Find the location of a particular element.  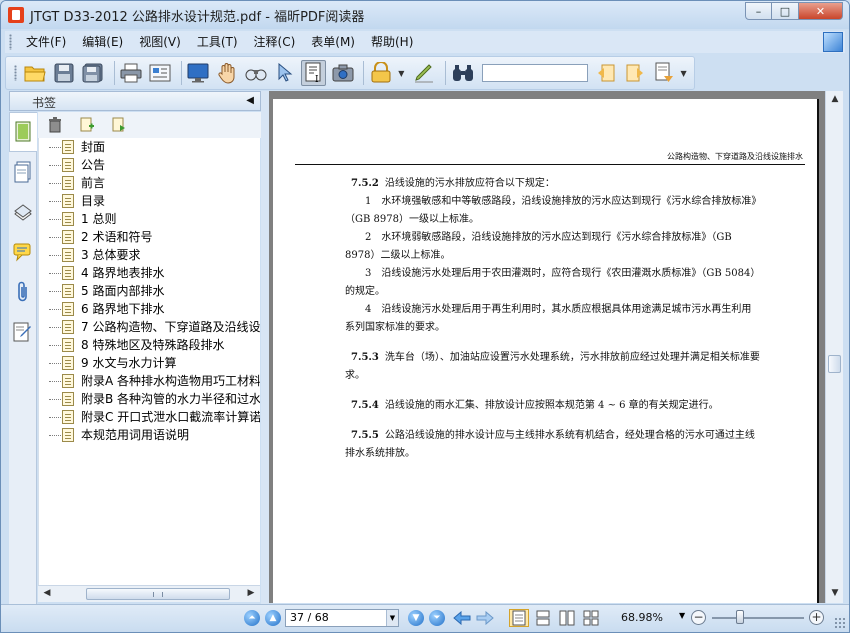

full-screen-button is located at coordinates (198, 73).